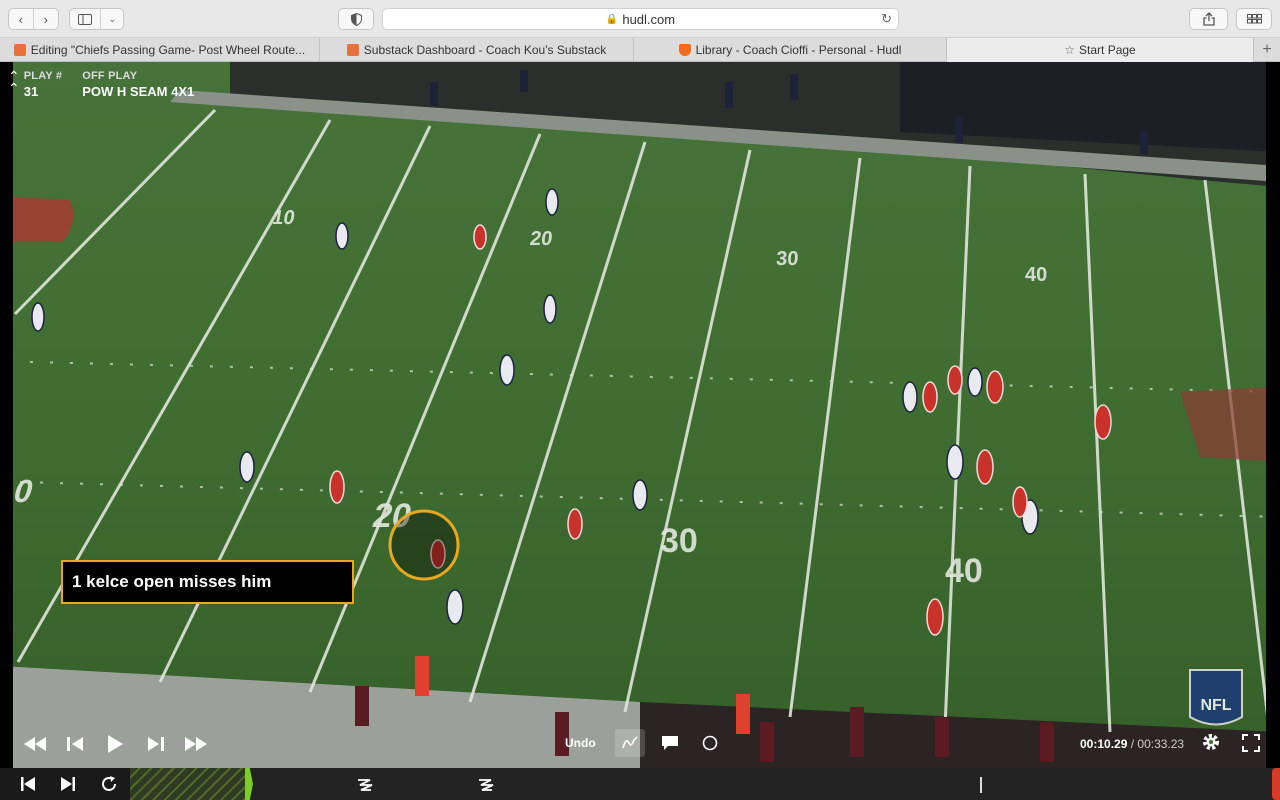  Describe the element at coordinates (1276, 784) in the screenshot. I see `timeline-end-marker` at that location.